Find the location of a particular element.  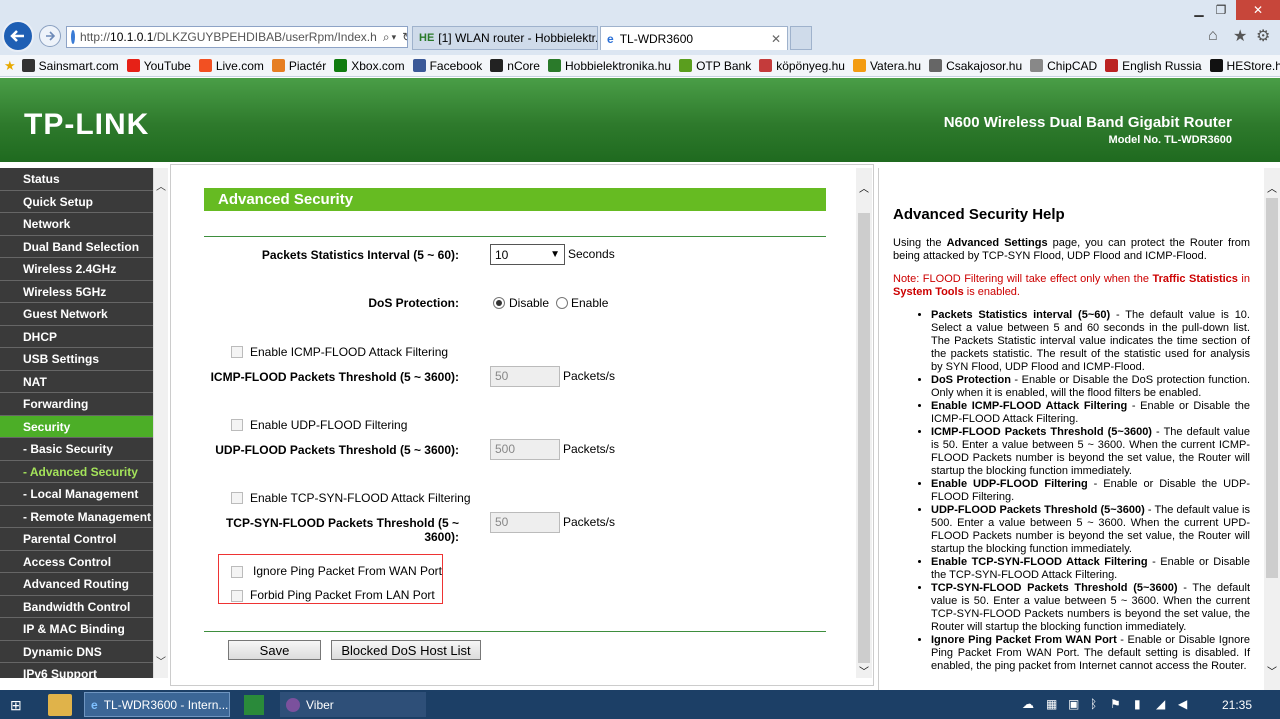

sidebar-item-wireless-2-4ghz: Wireless 2.4GHz is located at coordinates (76, 269).